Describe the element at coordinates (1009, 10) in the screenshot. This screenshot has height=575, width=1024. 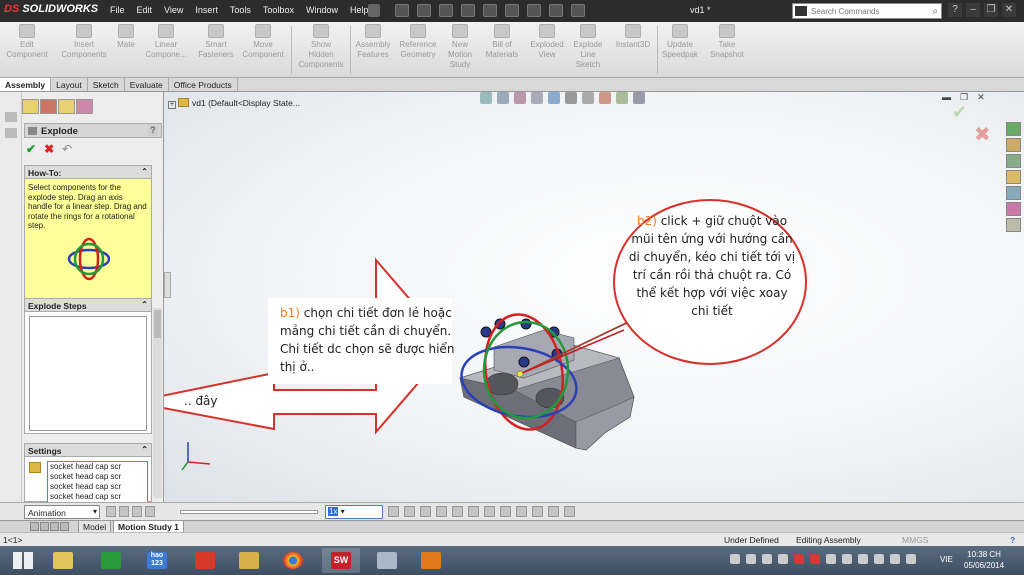
I see `close-icon: ✕` at that location.